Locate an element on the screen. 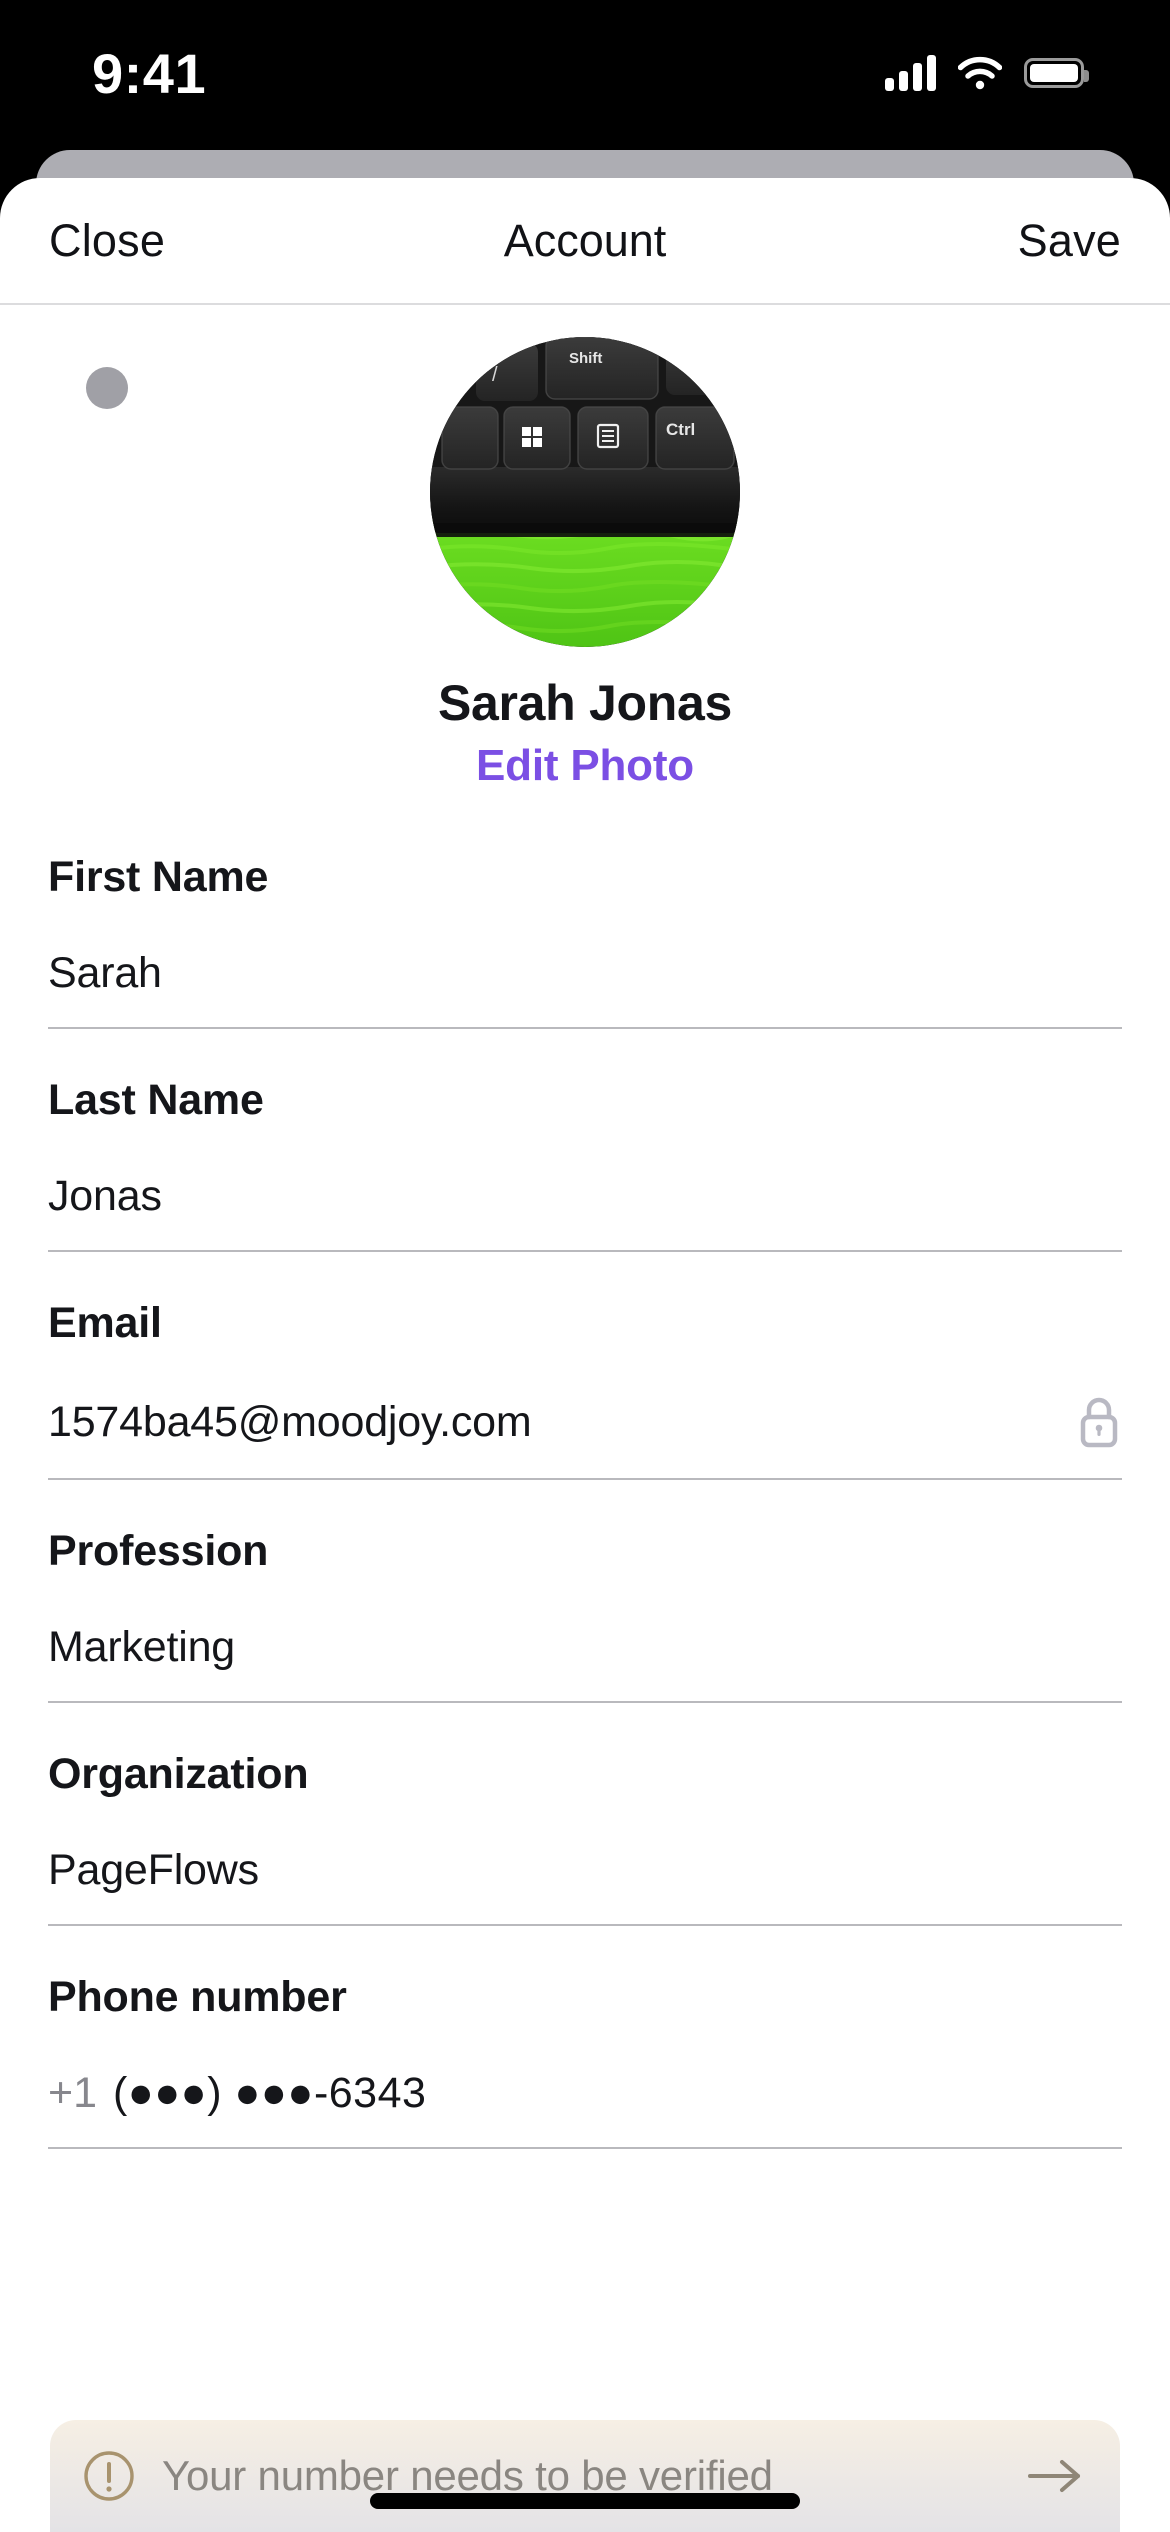 The height and width of the screenshot is (2532, 1170). last-name-input: Jonas is located at coordinates (105, 1196).